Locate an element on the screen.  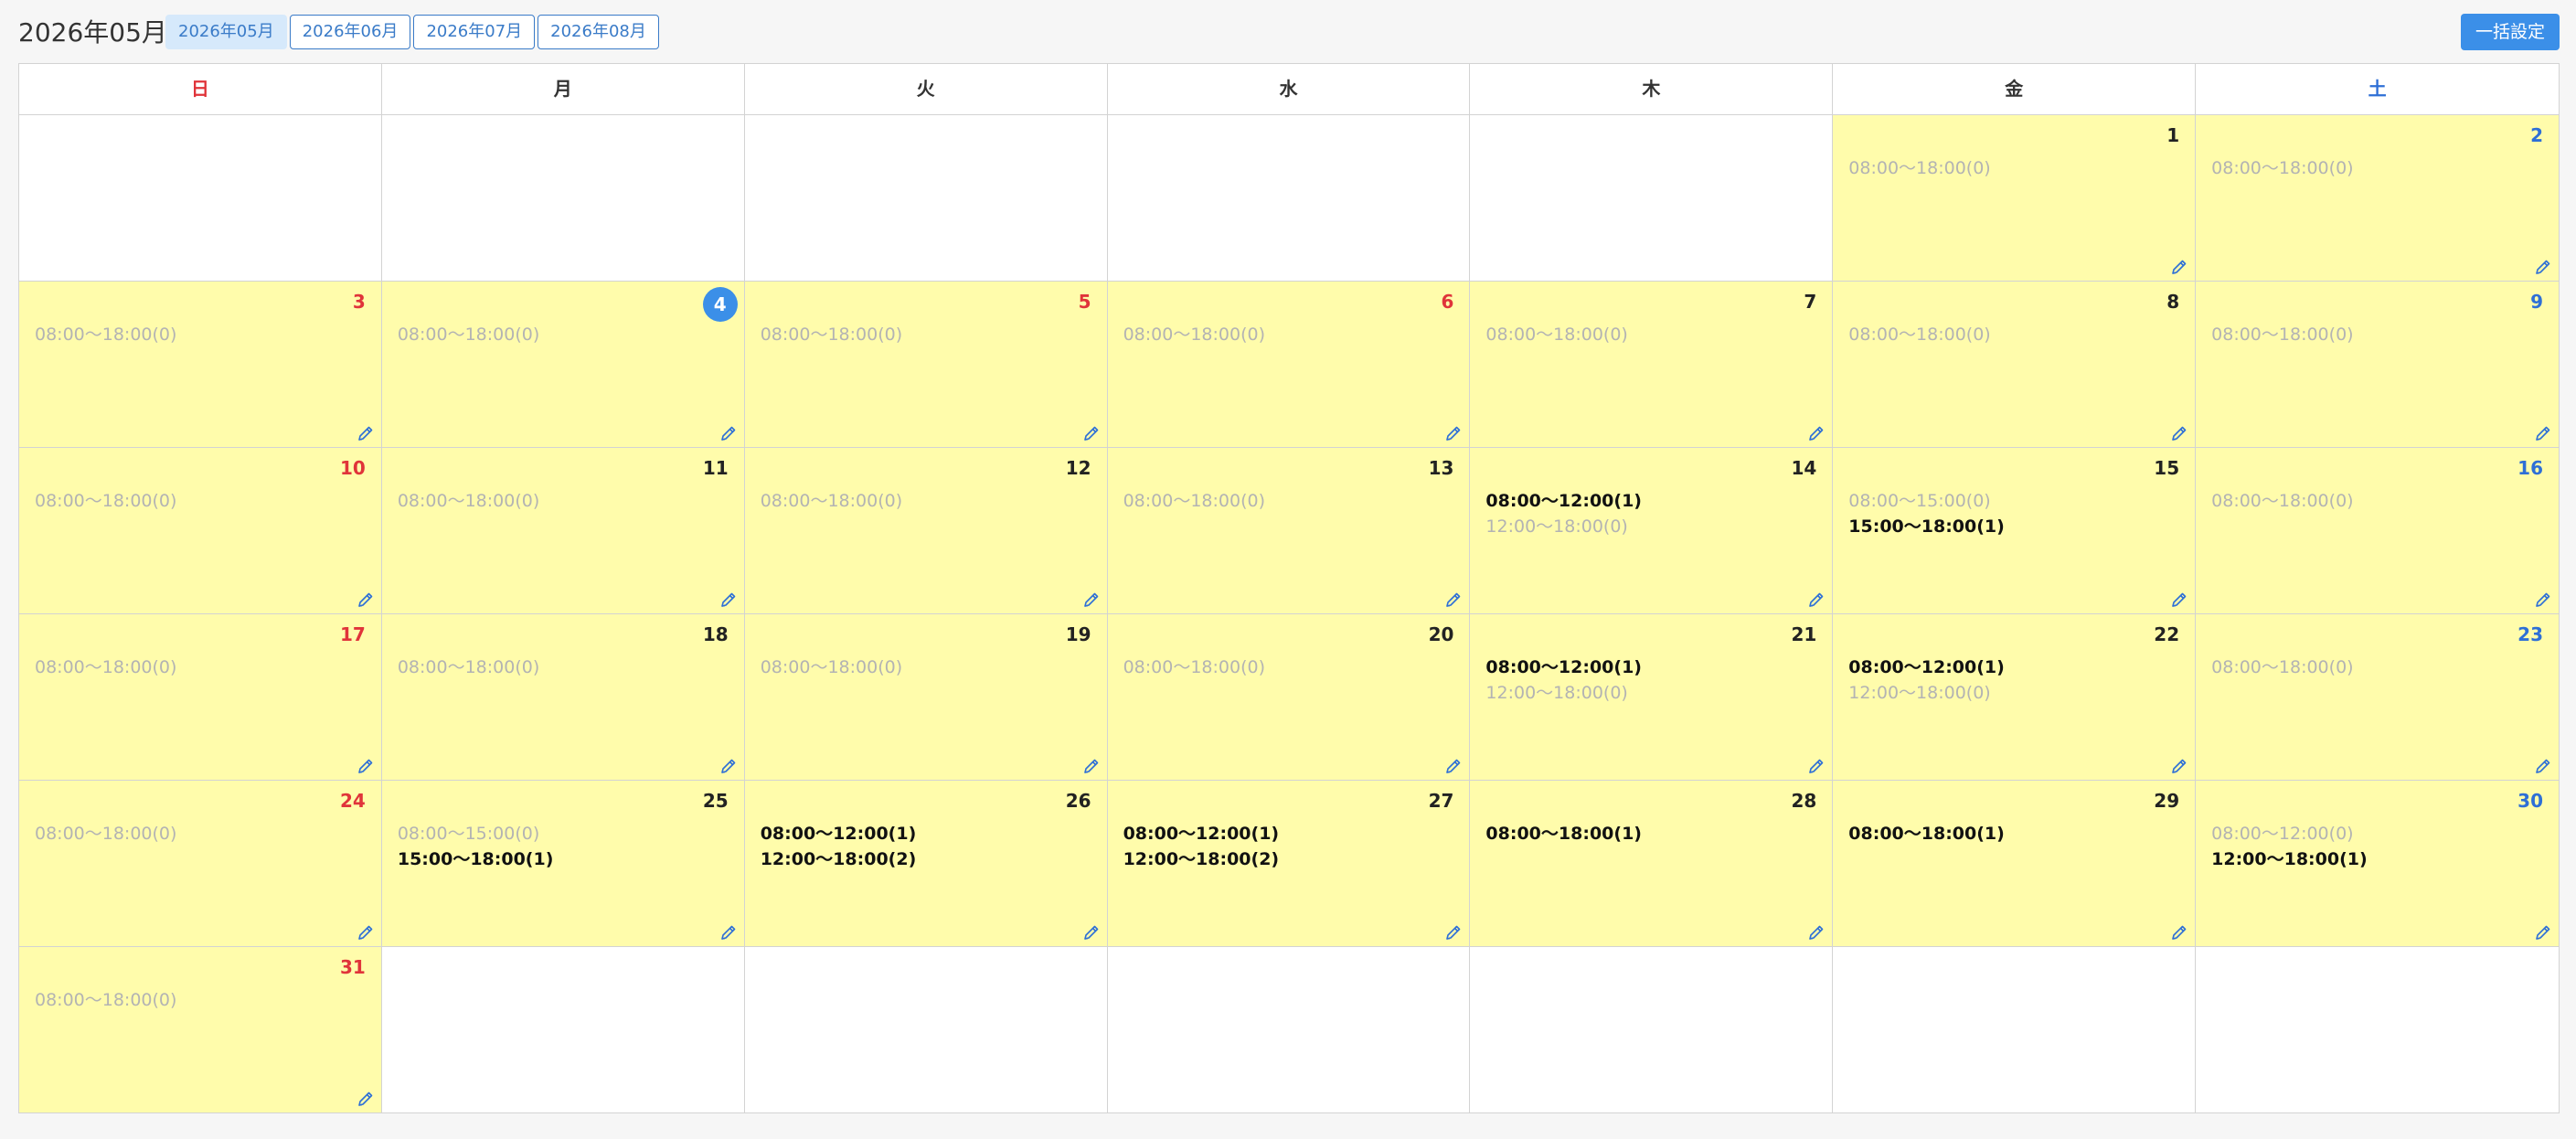
tab-month-4: 2026年08月 is located at coordinates (598, 32).